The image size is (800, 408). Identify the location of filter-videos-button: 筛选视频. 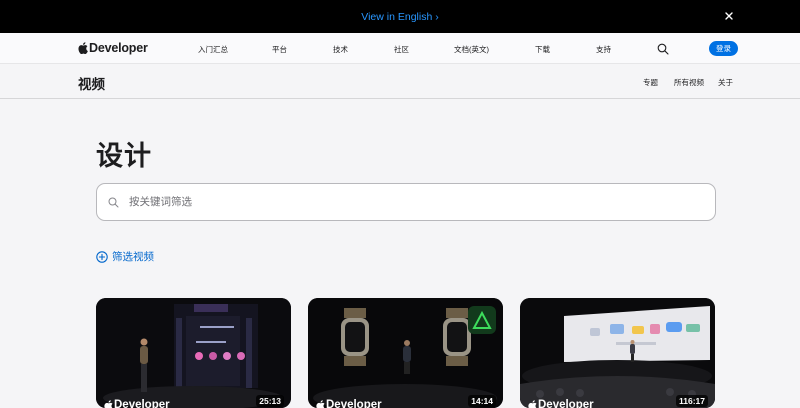
(125, 256).